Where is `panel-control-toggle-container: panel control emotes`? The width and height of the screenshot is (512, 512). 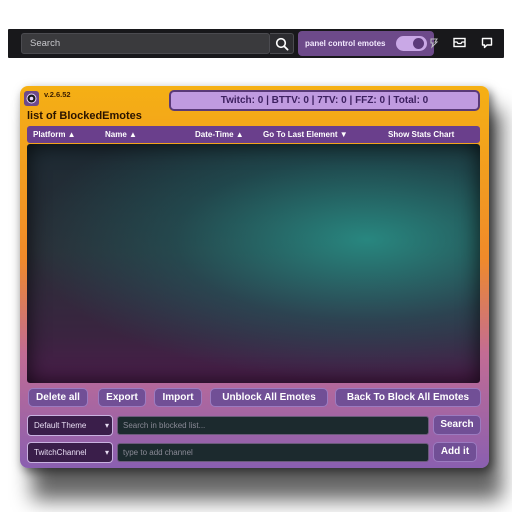 panel-control-toggle-container: panel control emotes is located at coordinates (366, 43).